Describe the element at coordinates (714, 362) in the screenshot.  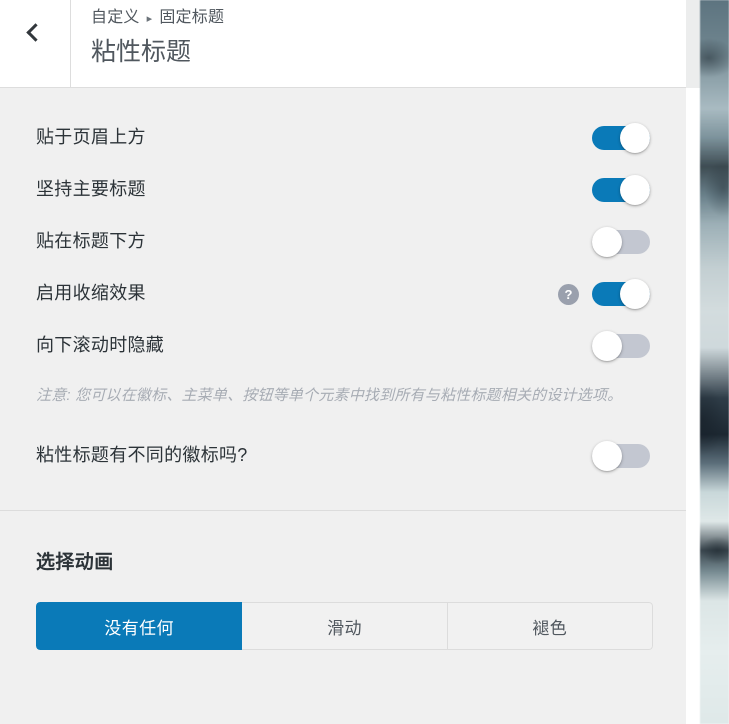
I see `site-preview-image` at that location.